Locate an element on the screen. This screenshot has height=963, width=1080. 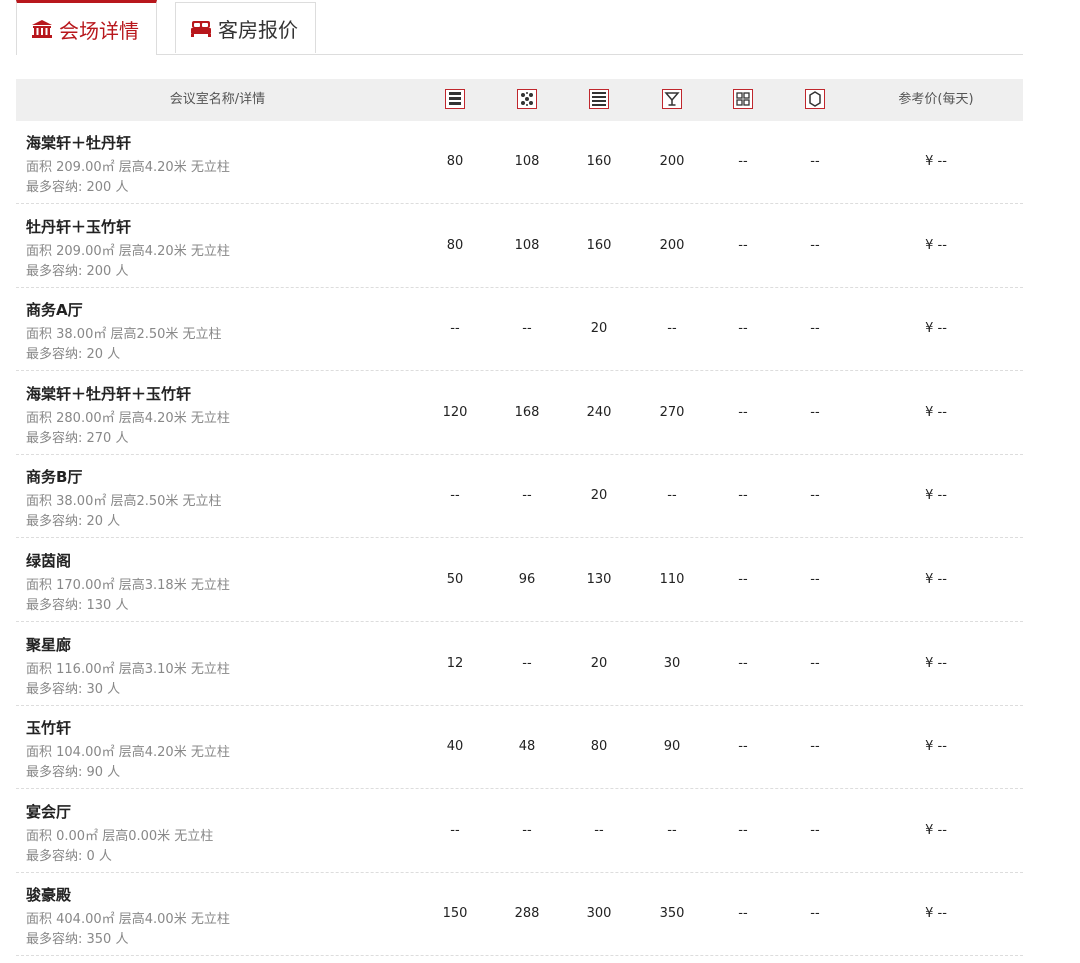
theatre-capacity: 50 is located at coordinates (455, 579).